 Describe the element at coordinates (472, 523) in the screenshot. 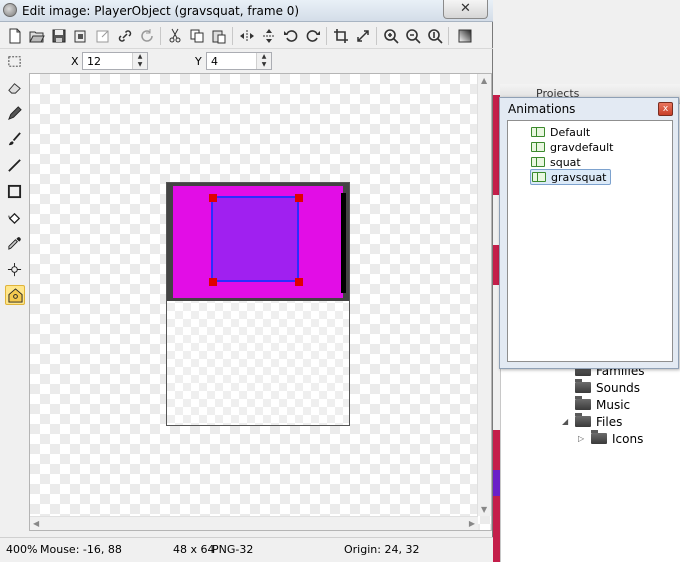

I see `scroll-right-icon: ▶` at that location.